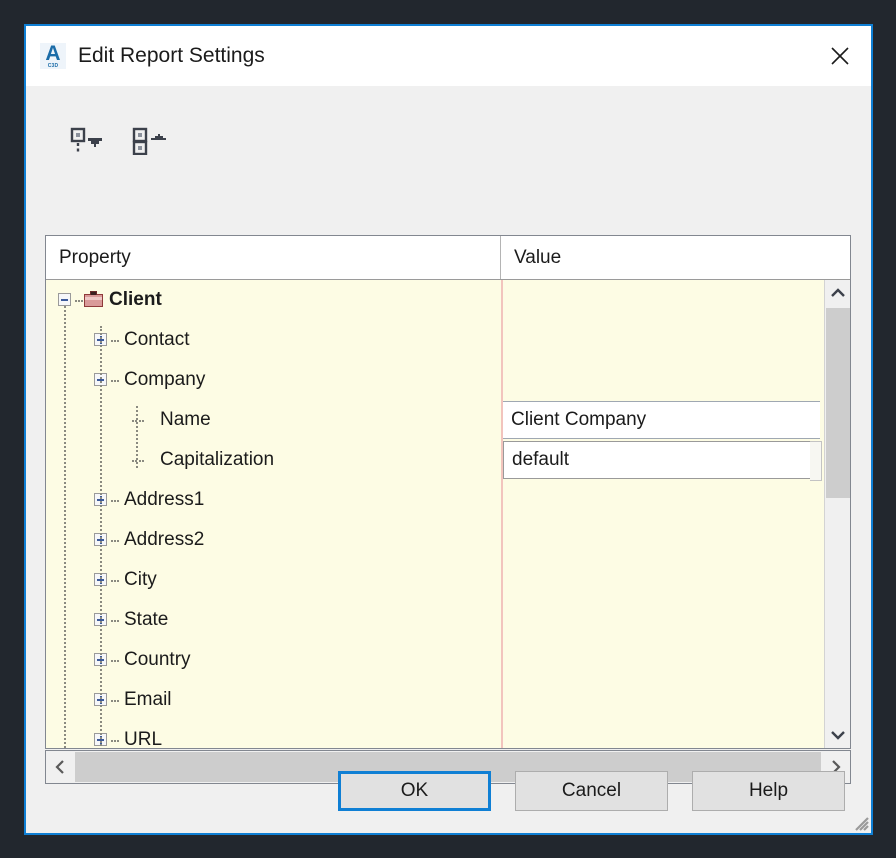  What do you see at coordinates (273, 340) in the screenshot?
I see `property-cell: Contact` at bounding box center [273, 340].